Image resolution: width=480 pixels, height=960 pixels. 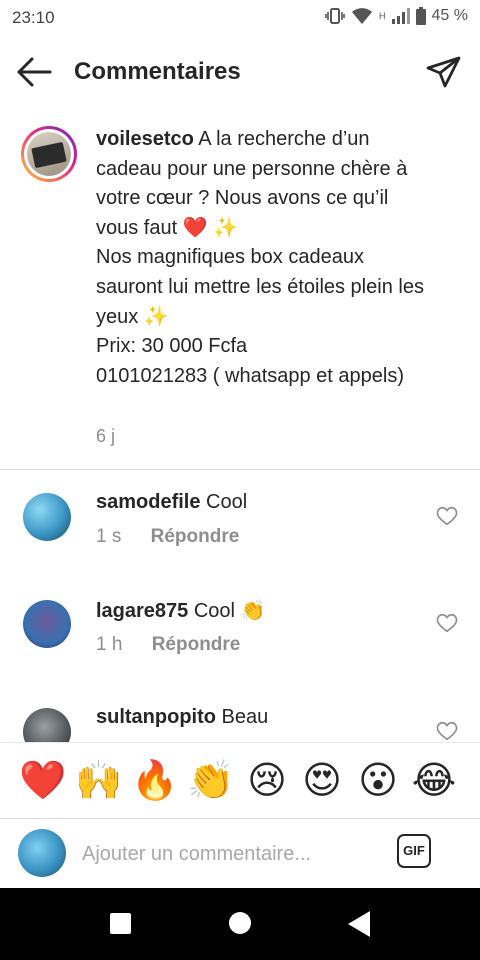 I want to click on comment-meta: 1 s Répondre, so click(x=167, y=537).